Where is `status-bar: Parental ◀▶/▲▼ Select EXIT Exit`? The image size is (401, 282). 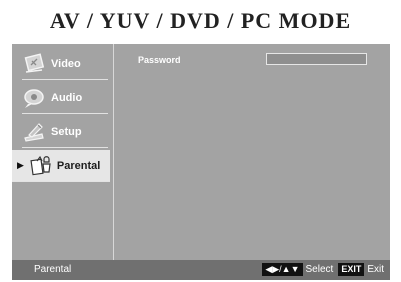
status-bar: Parental ◀▶/▲▼ Select EXIT Exit is located at coordinates (201, 270).